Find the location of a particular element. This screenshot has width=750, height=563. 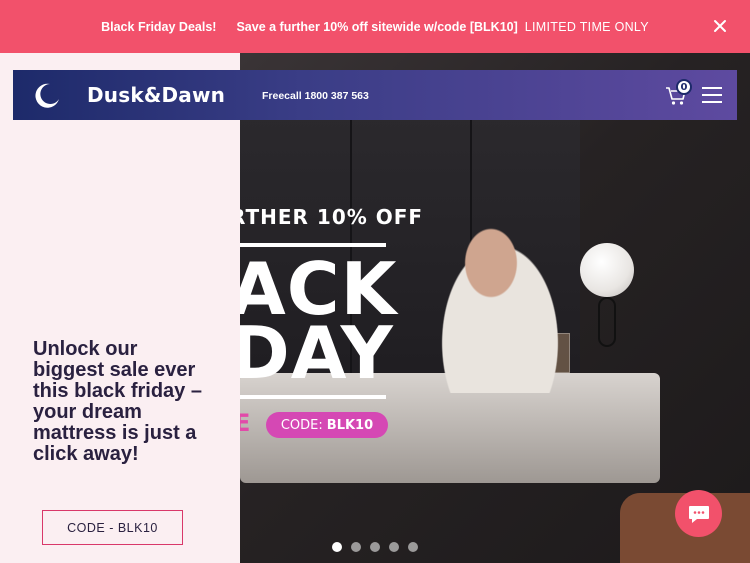

hamburger-menu-icon is located at coordinates (712, 95).